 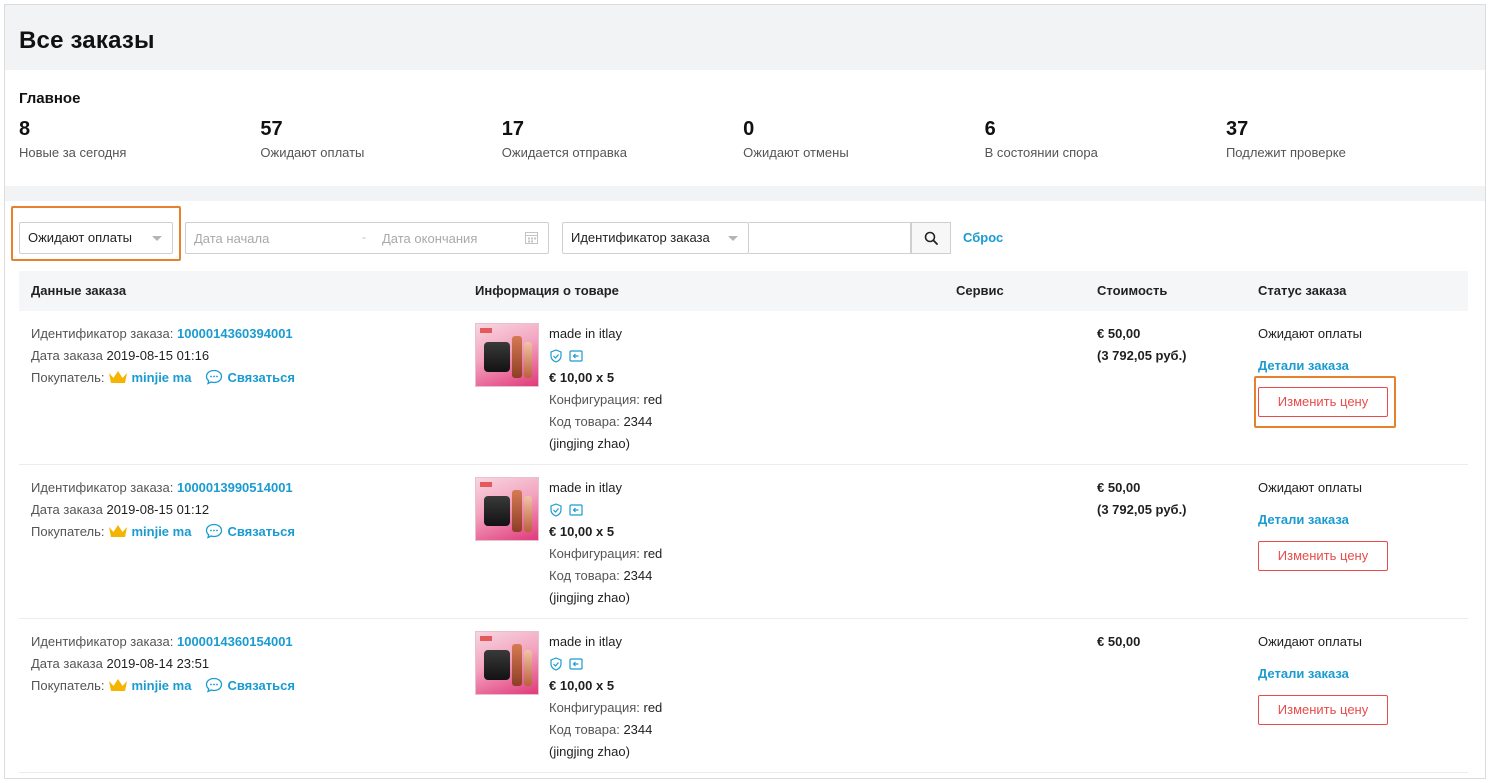 What do you see at coordinates (25, 129) in the screenshot?
I see `stat-value: 8` at bounding box center [25, 129].